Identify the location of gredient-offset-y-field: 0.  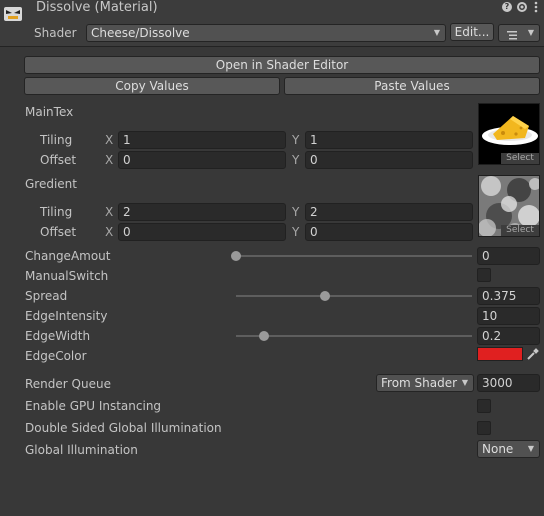
(389, 232).